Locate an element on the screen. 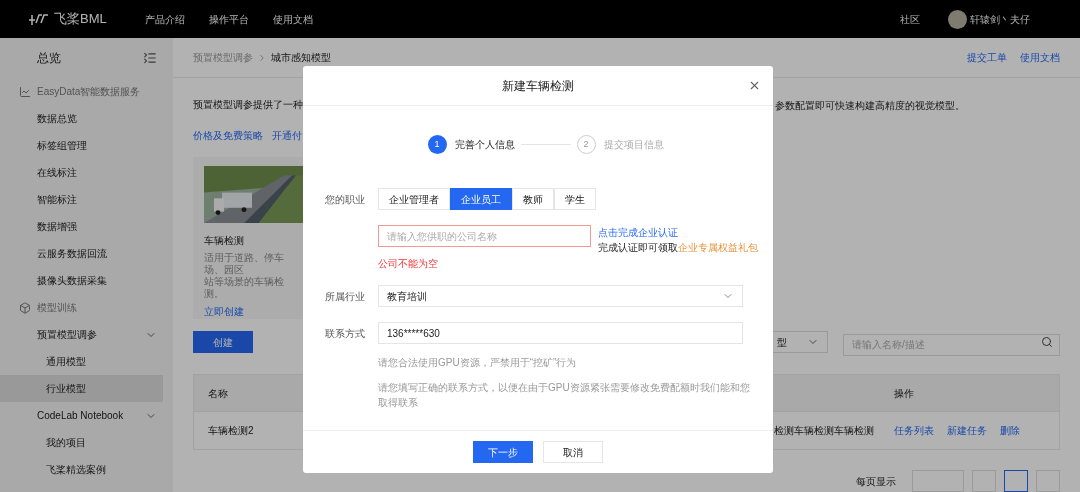  info-link: 价格及免费策略 is located at coordinates (228, 135).